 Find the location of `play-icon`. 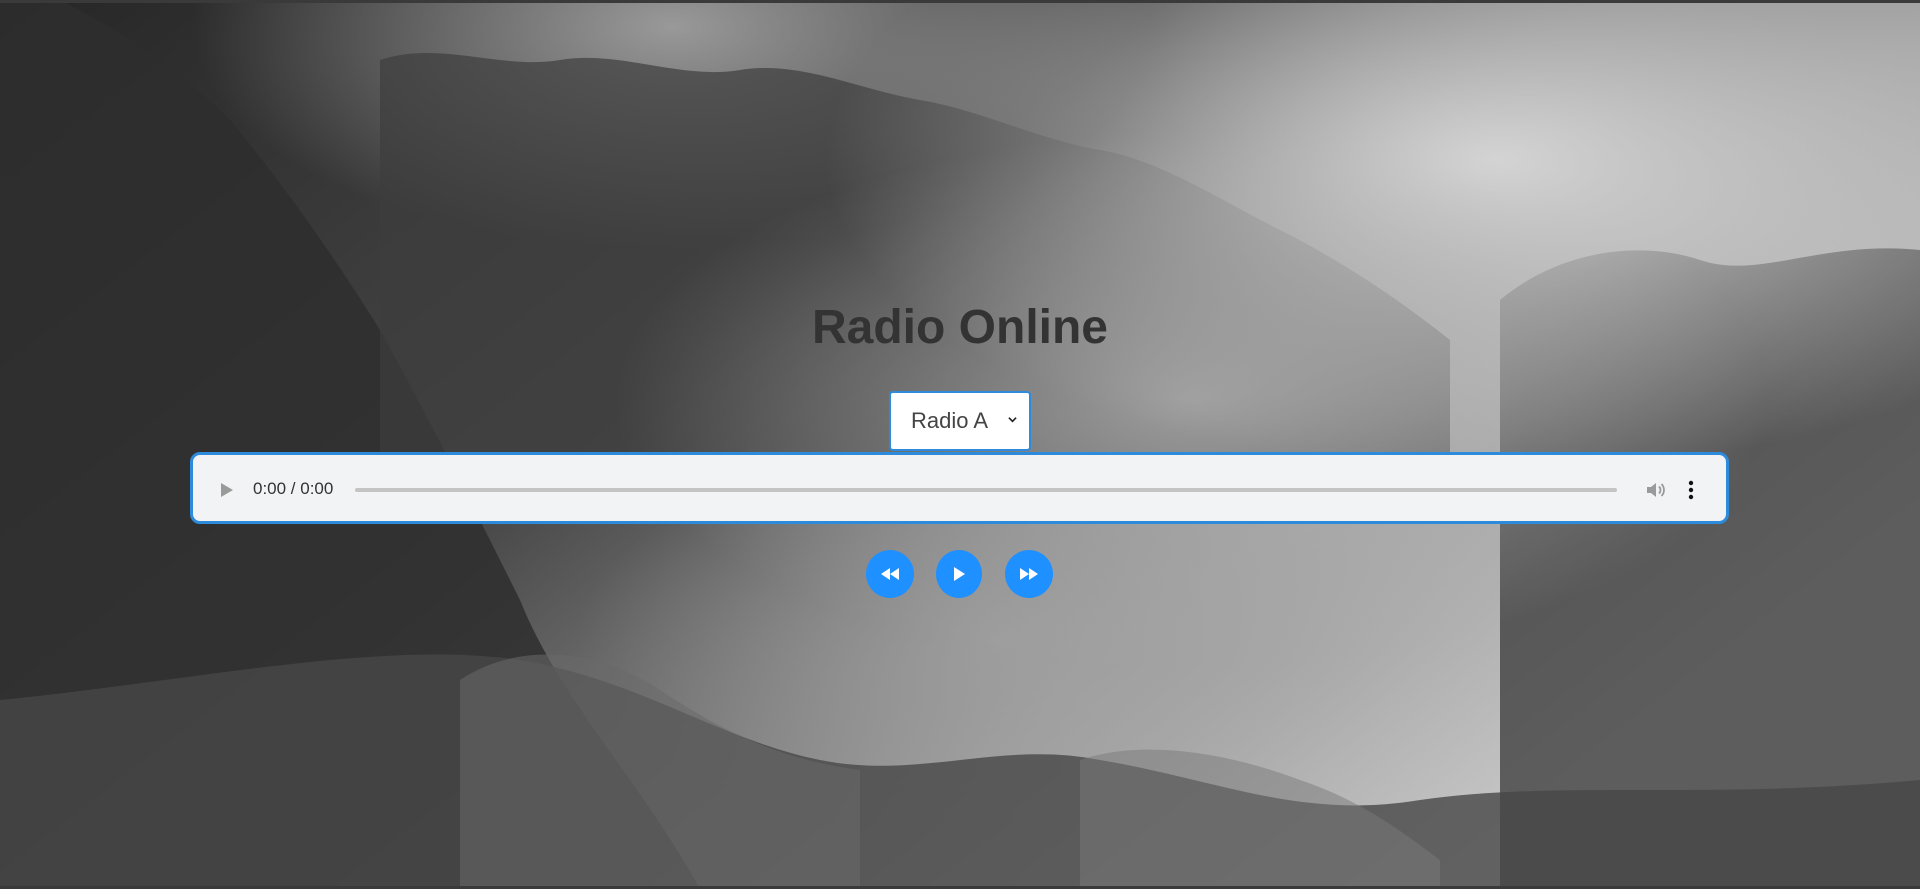

play-icon is located at coordinates (959, 574).